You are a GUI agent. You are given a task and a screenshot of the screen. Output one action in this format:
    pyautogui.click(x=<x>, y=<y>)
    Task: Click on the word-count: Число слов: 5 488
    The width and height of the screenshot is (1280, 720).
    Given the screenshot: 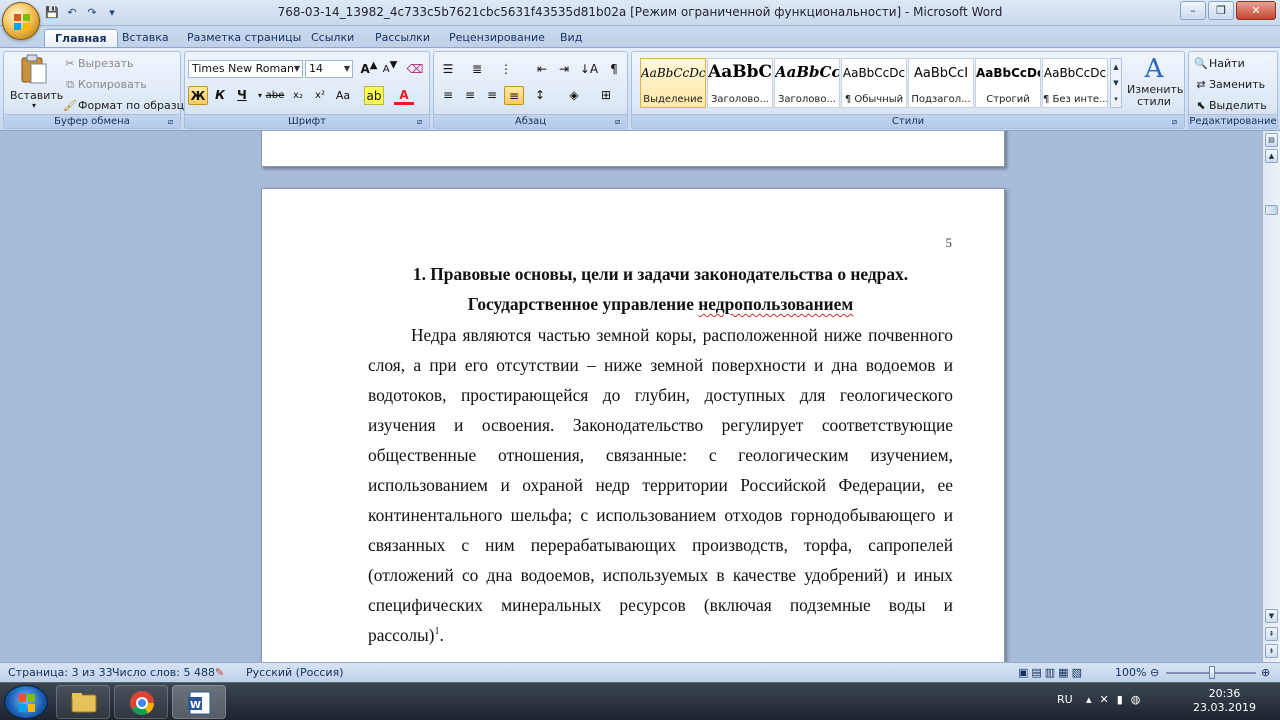 What is the action you would take?
    pyautogui.click(x=163, y=672)
    